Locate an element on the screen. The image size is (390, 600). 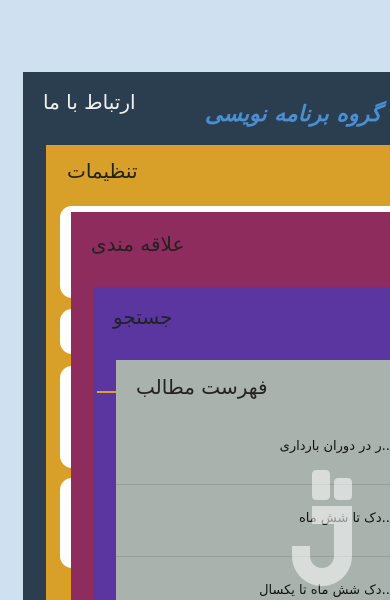
interests-title: علاقه مندی is located at coordinates (138, 244).